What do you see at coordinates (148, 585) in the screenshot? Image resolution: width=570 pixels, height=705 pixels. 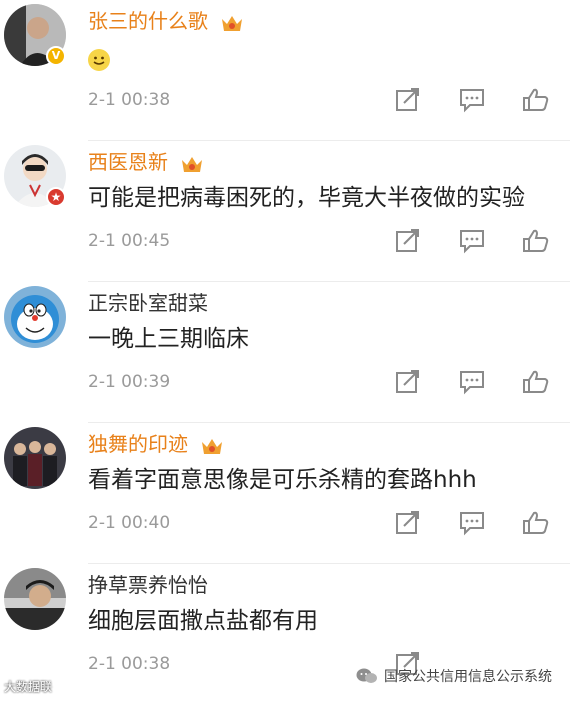 I see `username: 挣草票养怡怡` at bounding box center [148, 585].